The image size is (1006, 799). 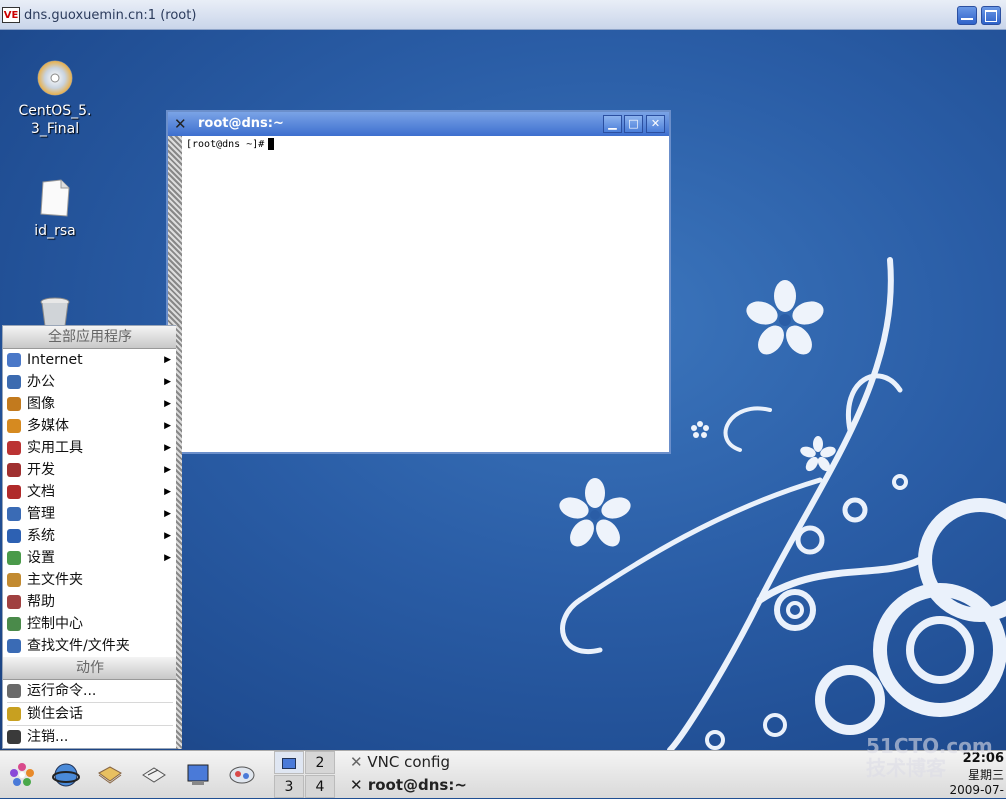 I want to click on menu-item-label: 主文件夹, so click(x=55, y=580).